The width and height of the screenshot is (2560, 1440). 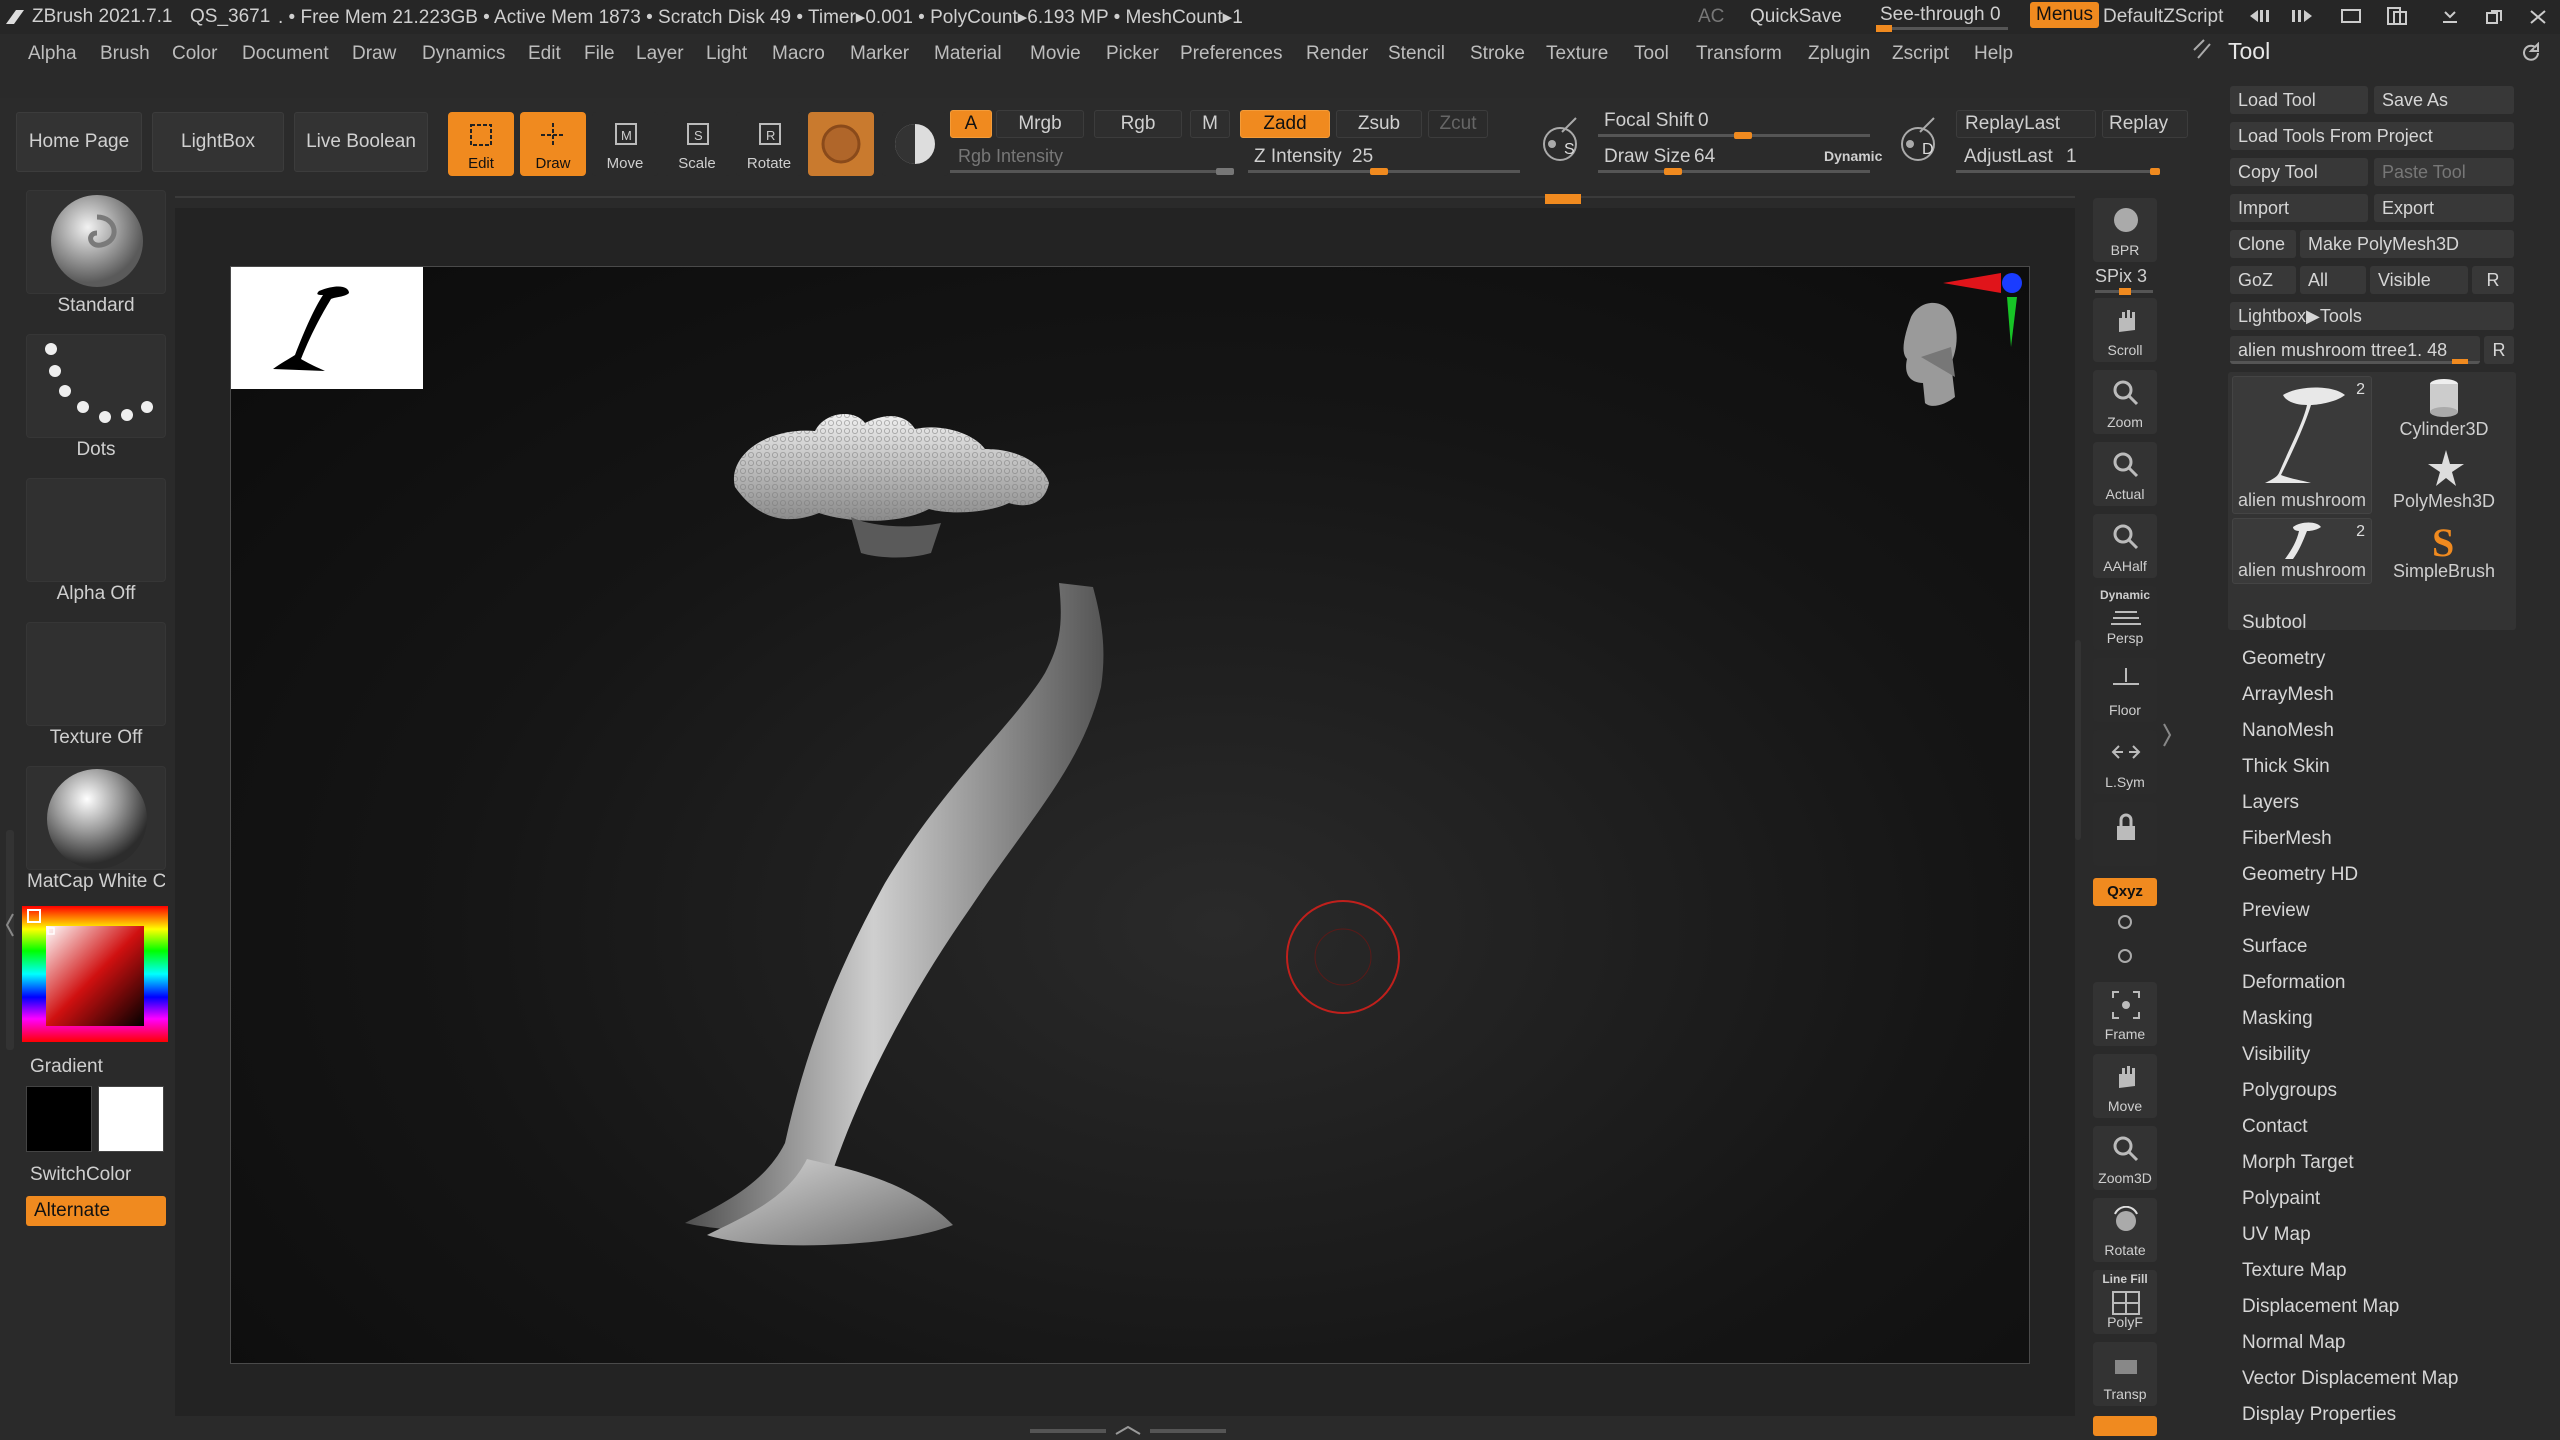 What do you see at coordinates (2419, 280) in the screenshot?
I see `goz-visible-button: Visible` at bounding box center [2419, 280].